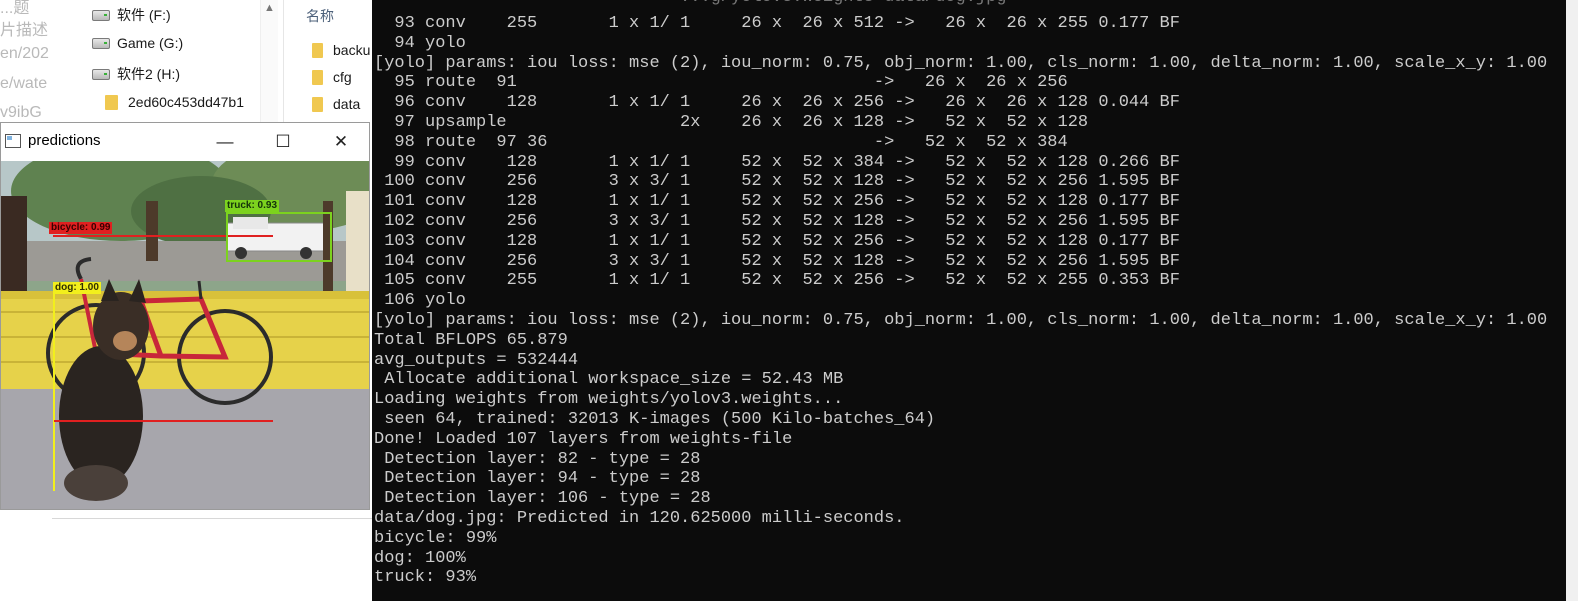 The image size is (1578, 601). Describe the element at coordinates (148, 74) in the screenshot. I see `nav-item-label: 软件2 (H:)` at that location.